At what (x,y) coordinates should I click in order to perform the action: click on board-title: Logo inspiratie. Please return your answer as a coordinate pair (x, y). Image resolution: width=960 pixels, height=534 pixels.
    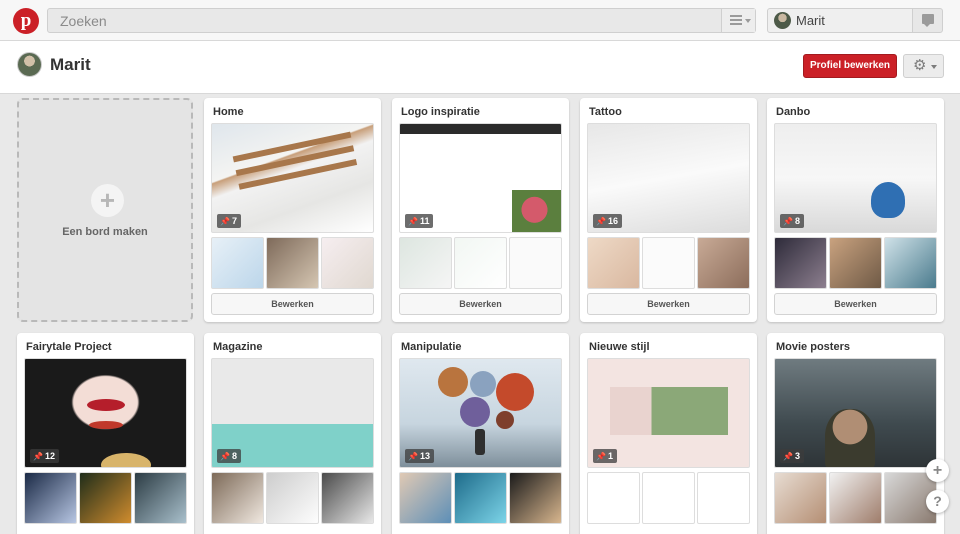
    Looking at the image, I should click on (440, 112).